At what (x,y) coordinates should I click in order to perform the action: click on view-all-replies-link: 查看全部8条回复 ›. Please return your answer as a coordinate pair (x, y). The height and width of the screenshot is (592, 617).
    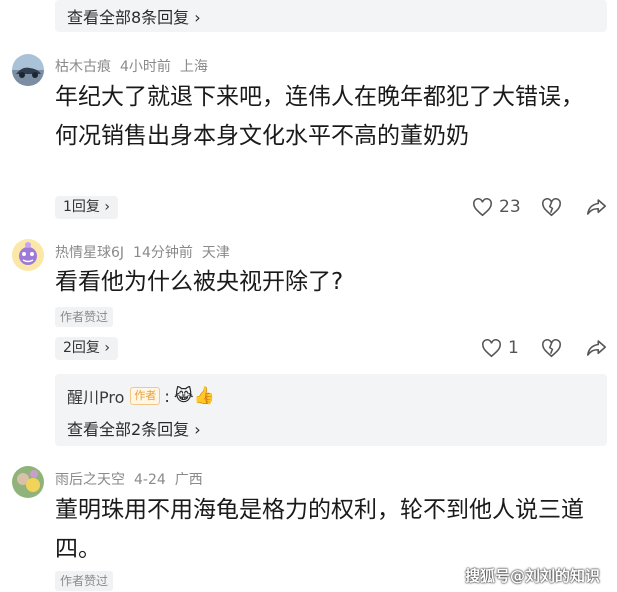
    Looking at the image, I should click on (134, 16).